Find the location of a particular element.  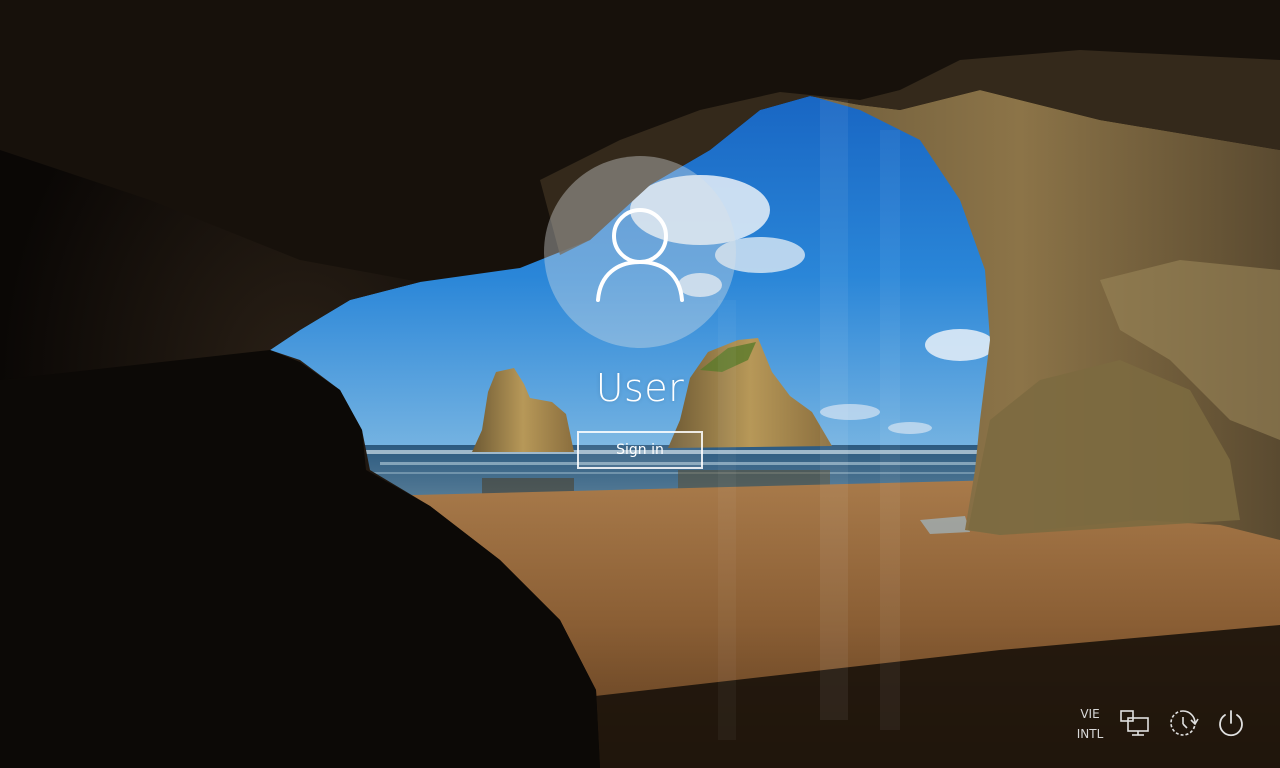

ease-of-access-icon is located at coordinates (1184, 723).